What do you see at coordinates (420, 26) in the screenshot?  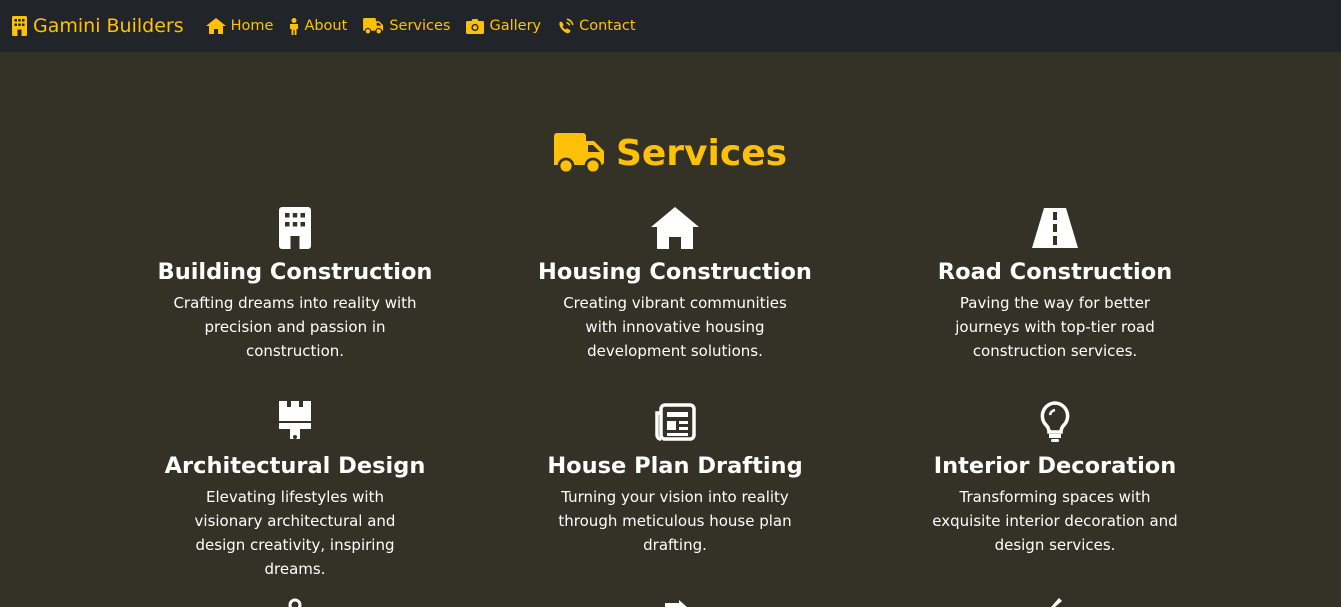 I see `nav-services-label: Services` at bounding box center [420, 26].